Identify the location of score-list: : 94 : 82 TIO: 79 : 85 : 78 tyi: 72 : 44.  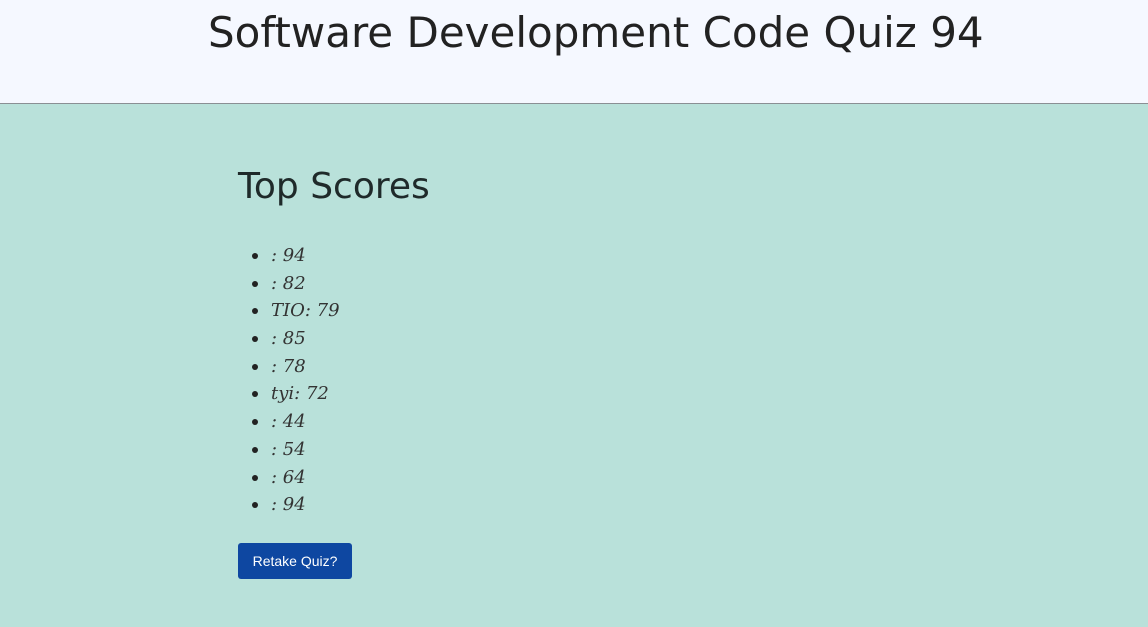
(388, 380).